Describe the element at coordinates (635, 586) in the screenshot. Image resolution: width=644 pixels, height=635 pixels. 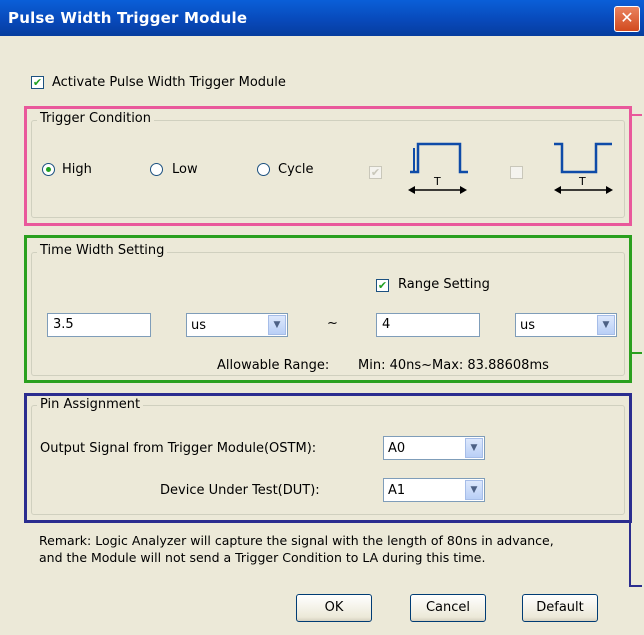
I see `navy-connector-horizontal` at that location.